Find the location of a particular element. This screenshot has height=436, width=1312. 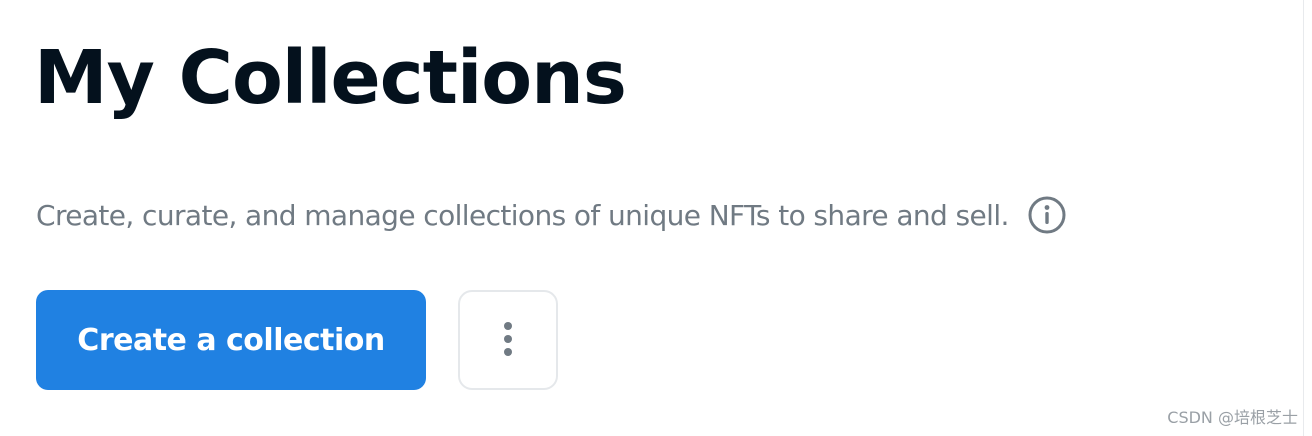

more-vertical-icon is located at coordinates (508, 340).